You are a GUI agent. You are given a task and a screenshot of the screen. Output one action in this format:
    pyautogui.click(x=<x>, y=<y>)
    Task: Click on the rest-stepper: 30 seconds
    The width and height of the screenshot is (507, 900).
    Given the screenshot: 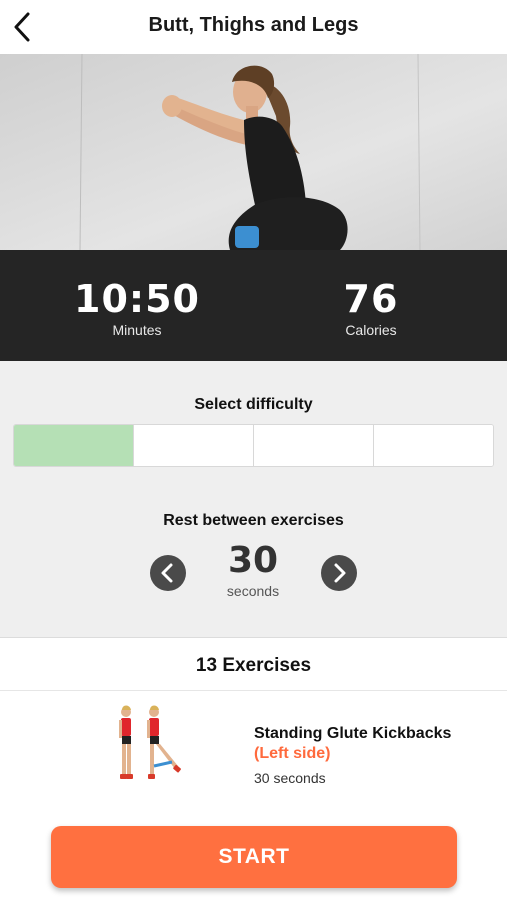 What is the action you would take?
    pyautogui.click(x=253, y=571)
    